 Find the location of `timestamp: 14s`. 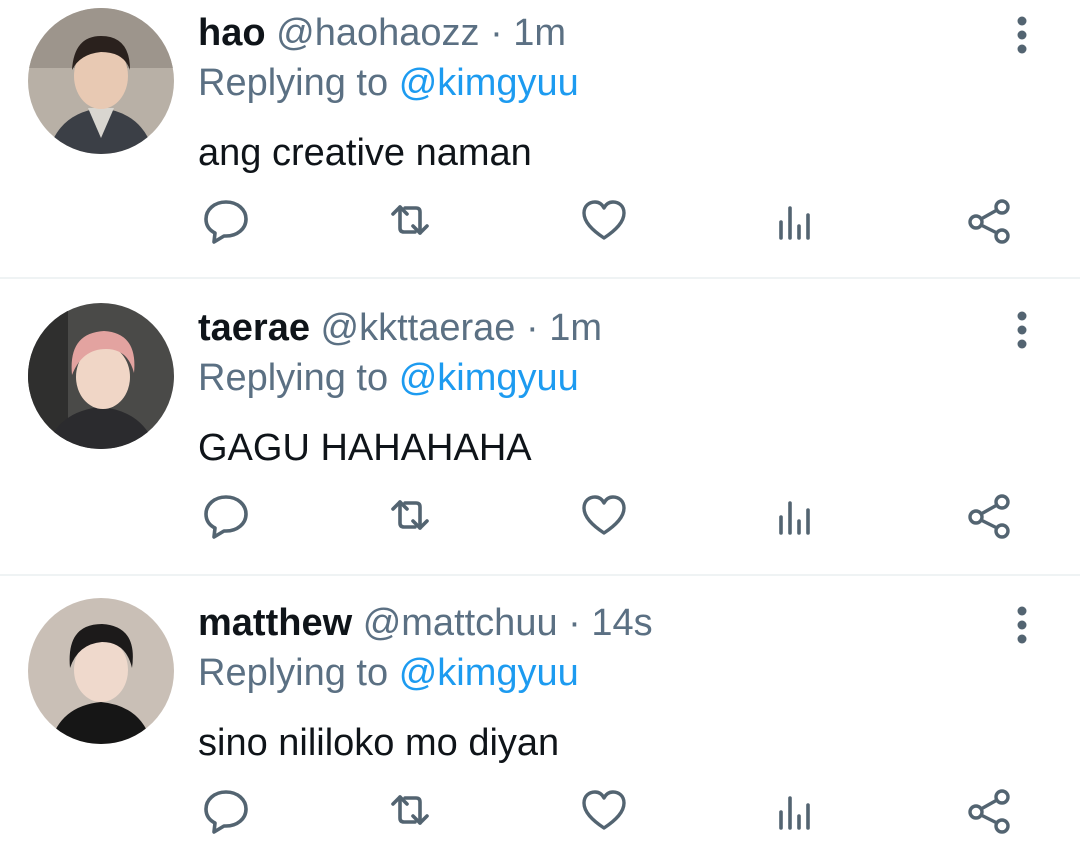

timestamp: 14s is located at coordinates (621, 623).